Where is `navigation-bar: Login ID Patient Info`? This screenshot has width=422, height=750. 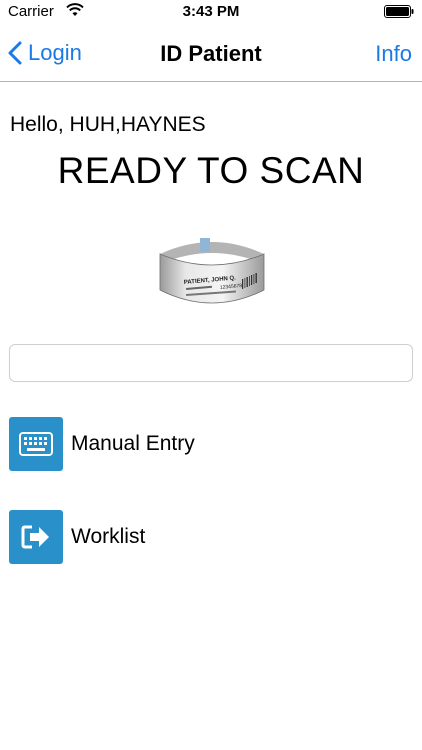 navigation-bar: Login ID Patient Info is located at coordinates (211, 53).